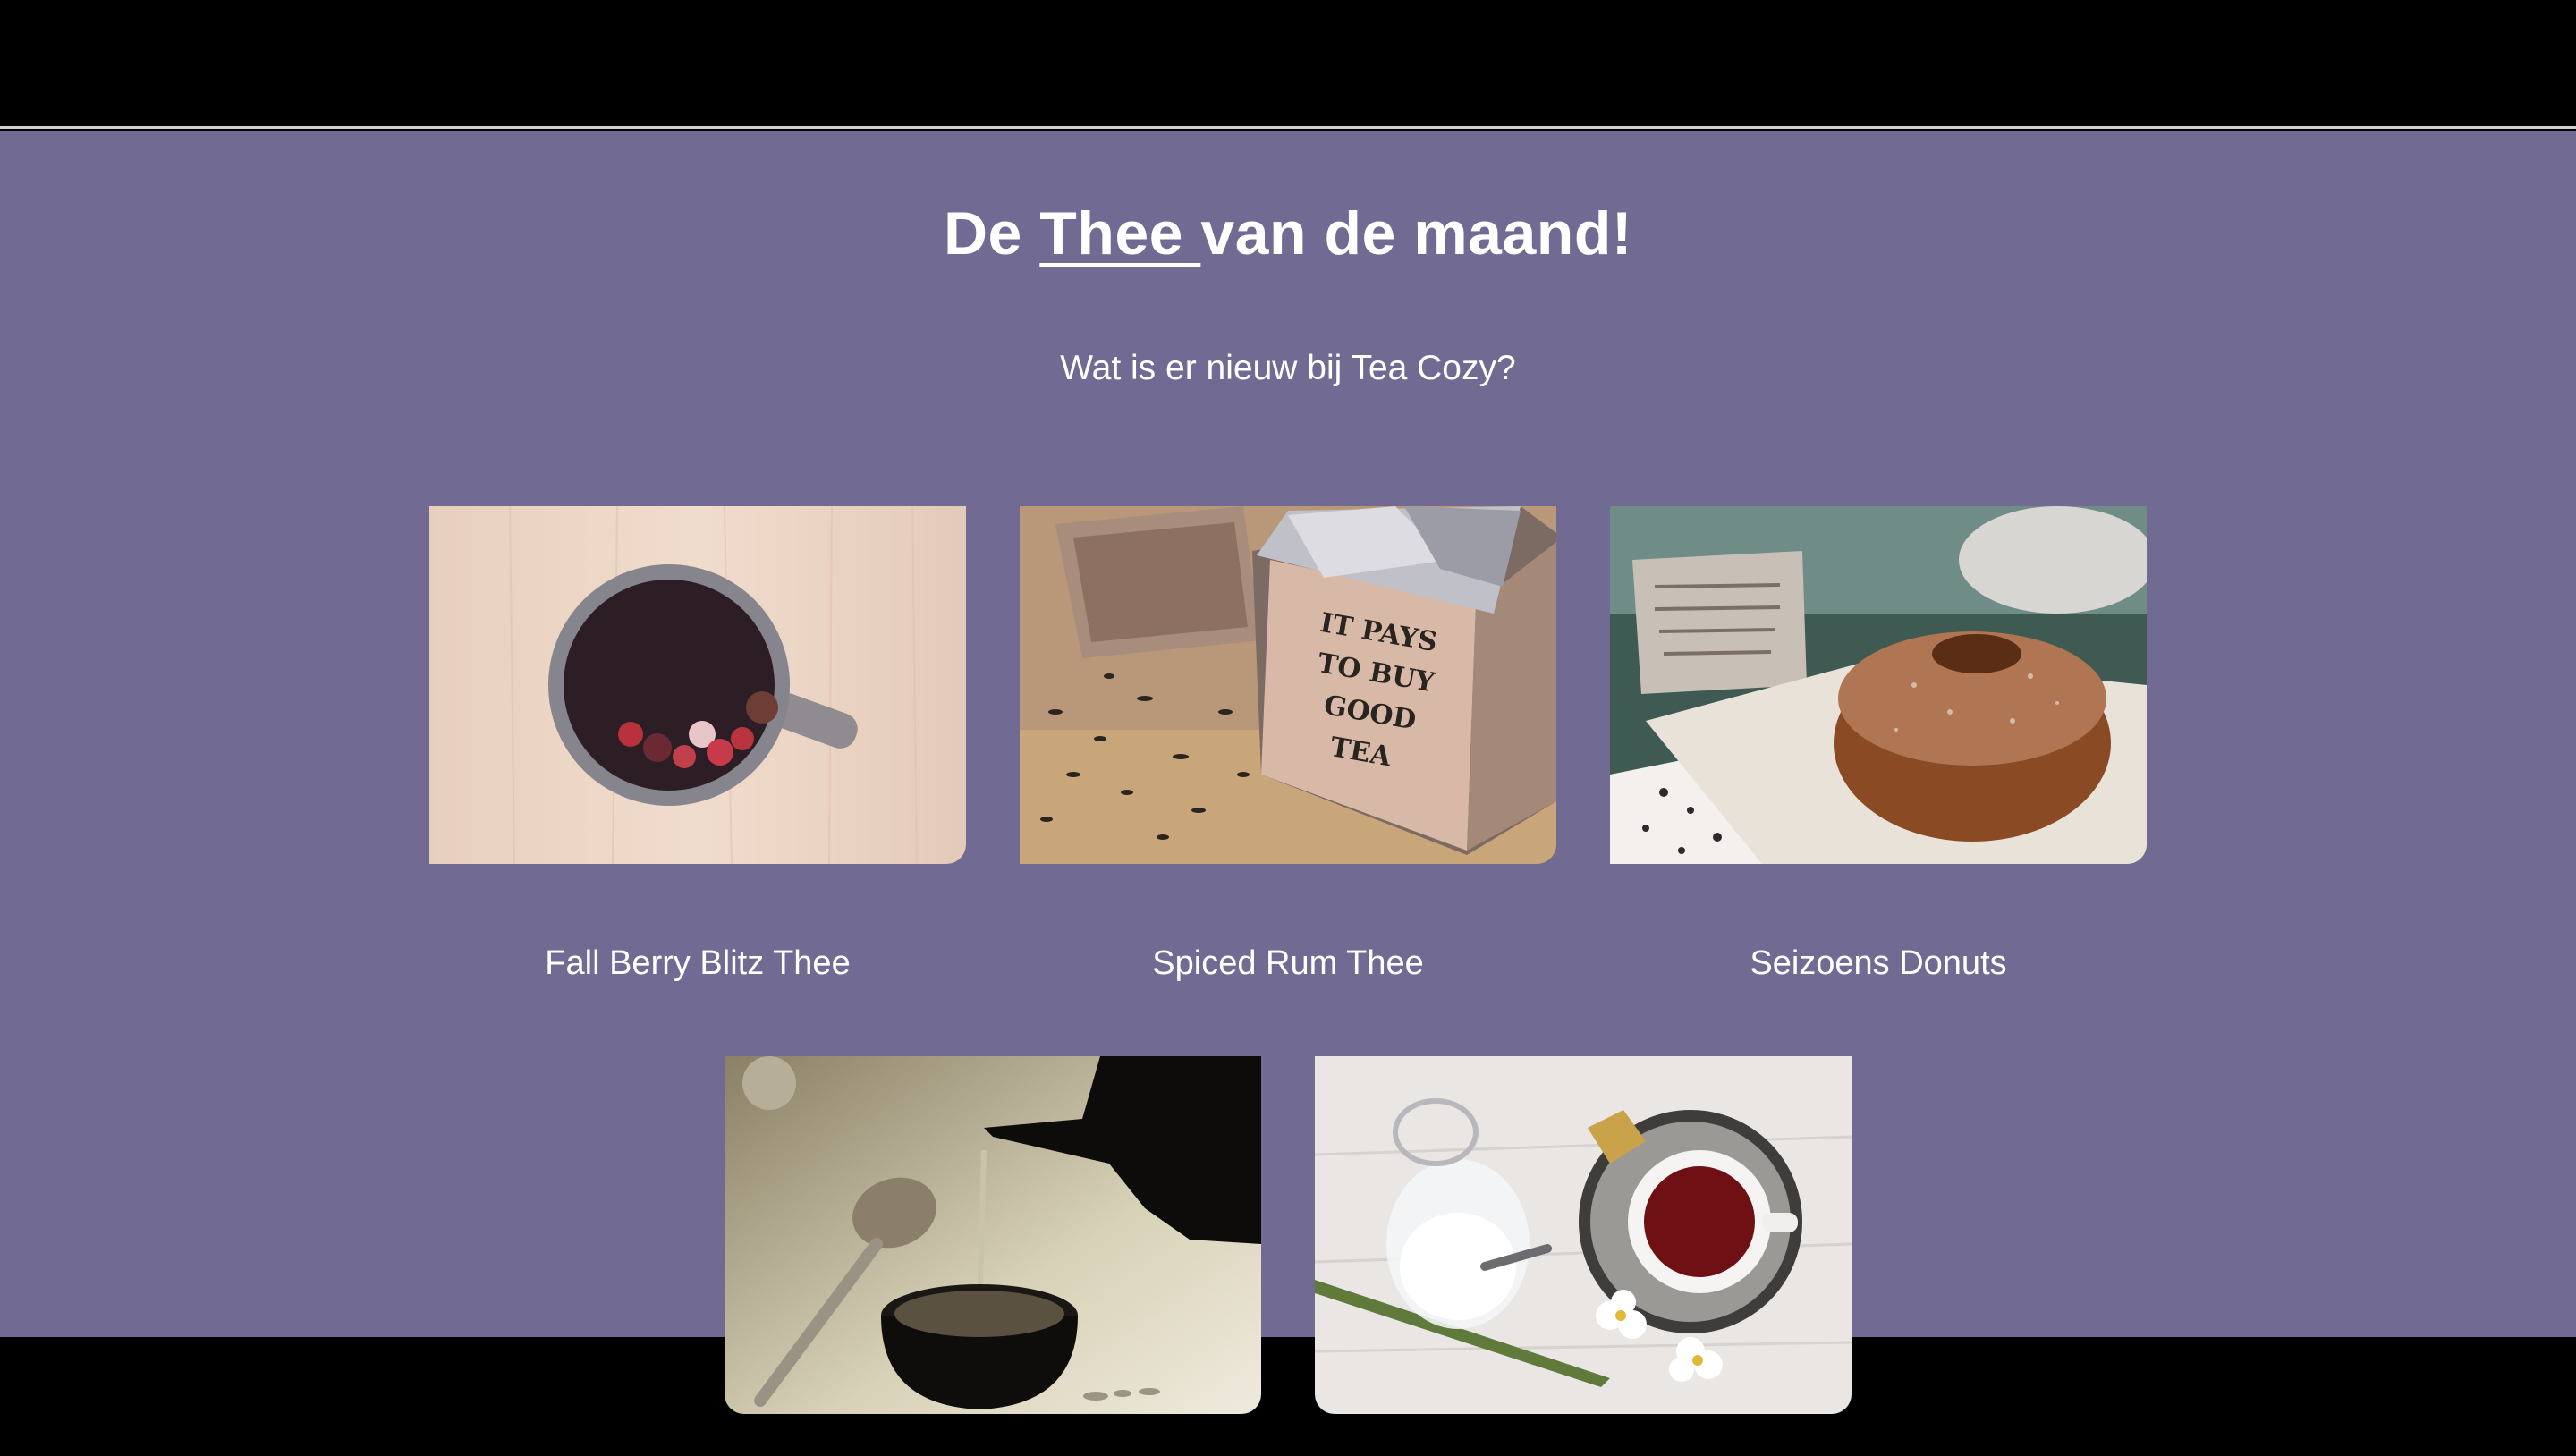  I want to click on product-image-tea-with-sugar, so click(1583, 1235).